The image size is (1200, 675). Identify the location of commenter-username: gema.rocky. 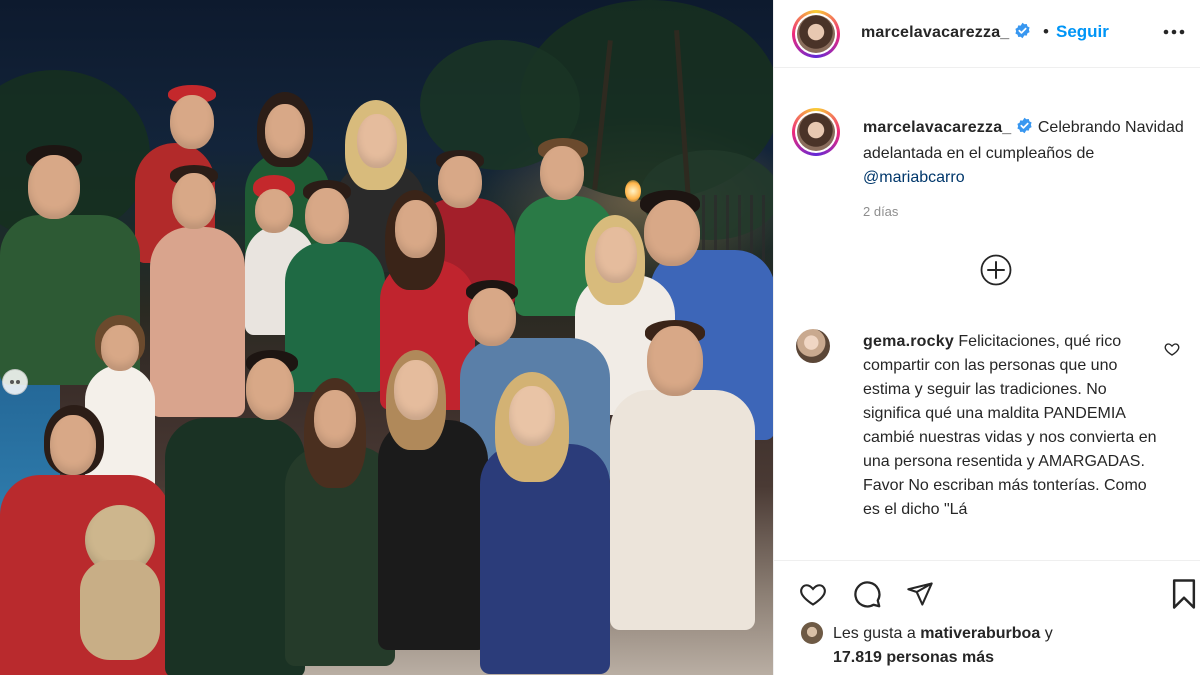
(908, 341).